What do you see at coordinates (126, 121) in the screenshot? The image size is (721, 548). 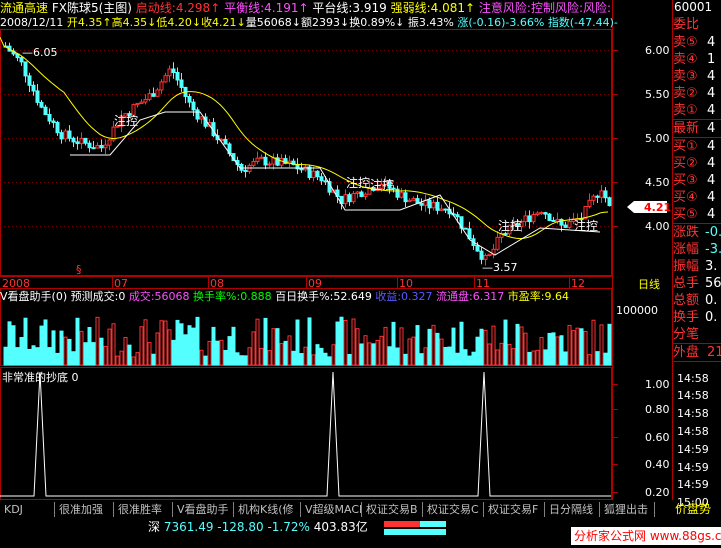 I see `zhukong-annotation: 注控` at bounding box center [126, 121].